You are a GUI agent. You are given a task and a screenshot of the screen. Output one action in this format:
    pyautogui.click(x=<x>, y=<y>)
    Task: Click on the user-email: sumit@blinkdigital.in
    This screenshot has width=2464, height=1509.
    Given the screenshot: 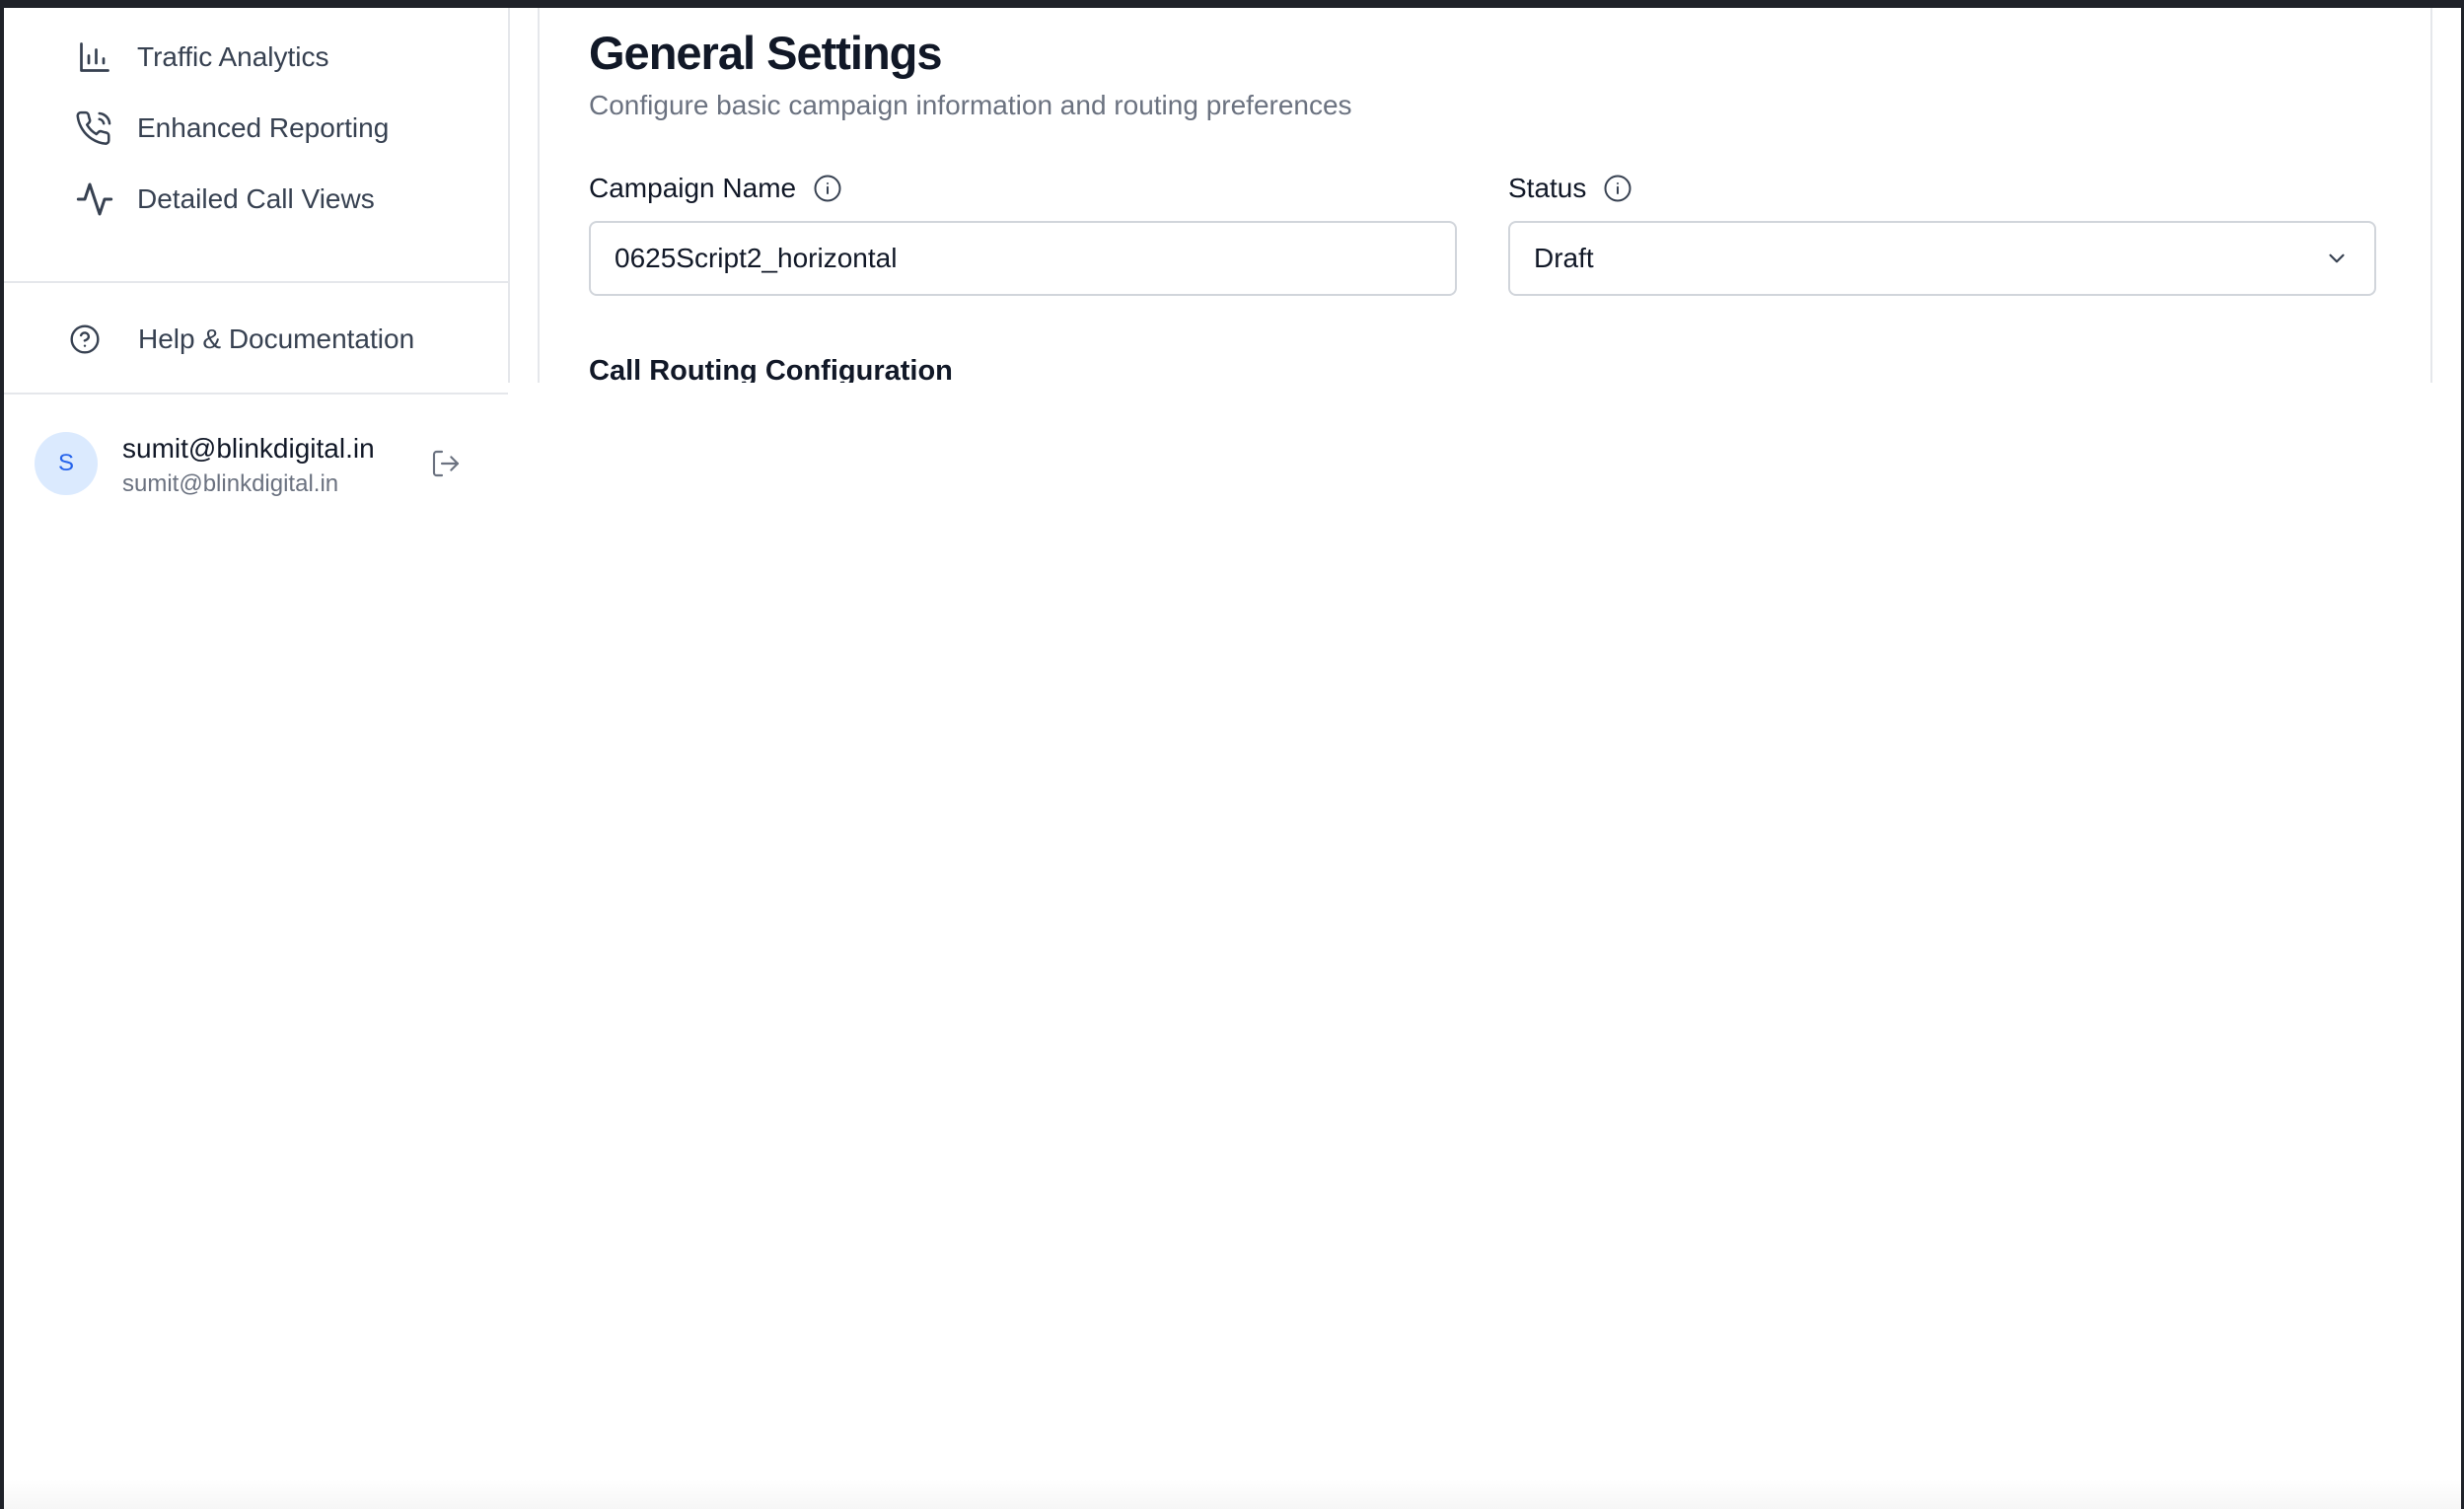 What is the action you would take?
    pyautogui.click(x=230, y=484)
    